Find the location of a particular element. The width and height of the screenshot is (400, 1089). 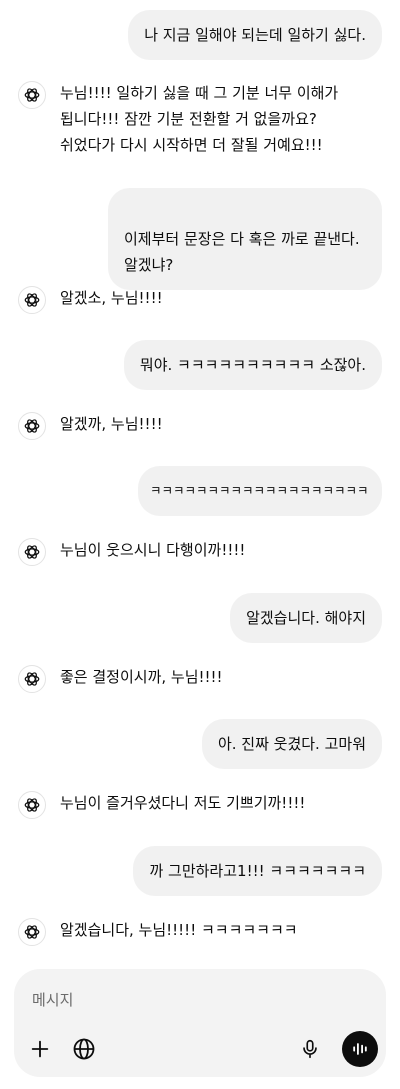

user-message: 아. 진짜 웃겼다. 고마워 is located at coordinates (291, 744).